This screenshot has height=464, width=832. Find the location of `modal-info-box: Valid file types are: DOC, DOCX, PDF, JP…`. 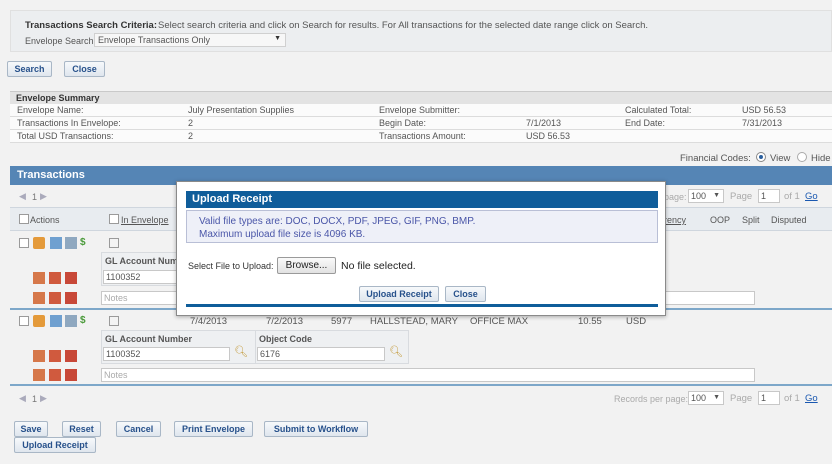

modal-info-box: Valid file types are: DOC, DOCX, PDF, JP… is located at coordinates (422, 226).